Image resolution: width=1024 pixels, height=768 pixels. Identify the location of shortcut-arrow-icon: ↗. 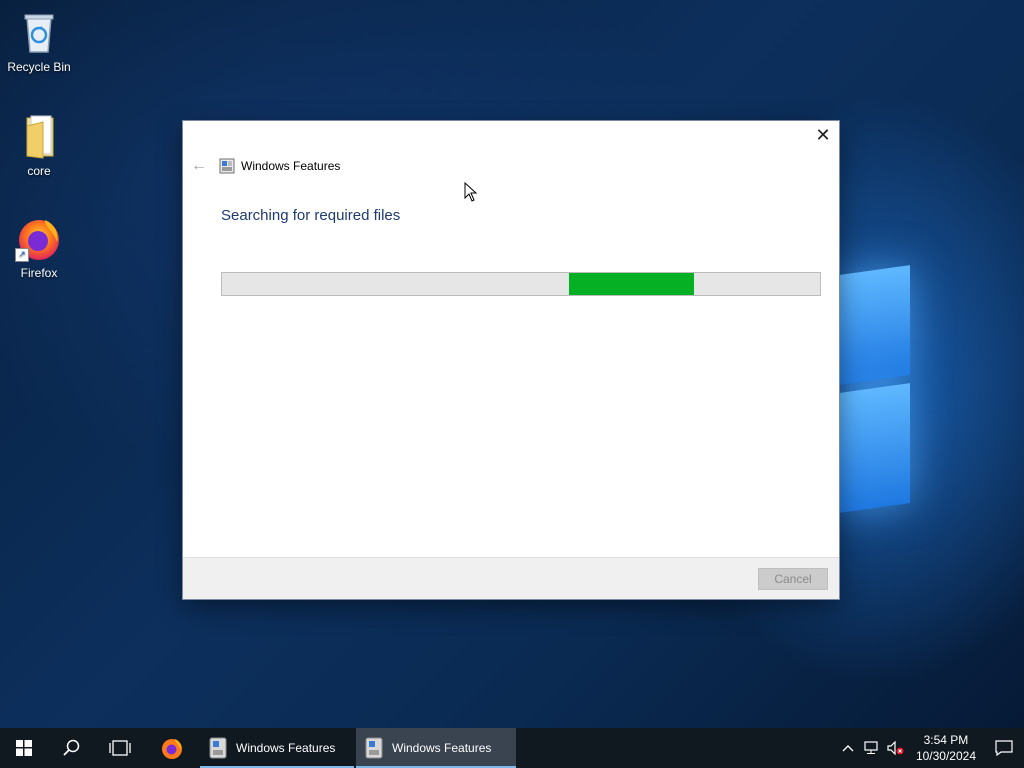
(22, 255).